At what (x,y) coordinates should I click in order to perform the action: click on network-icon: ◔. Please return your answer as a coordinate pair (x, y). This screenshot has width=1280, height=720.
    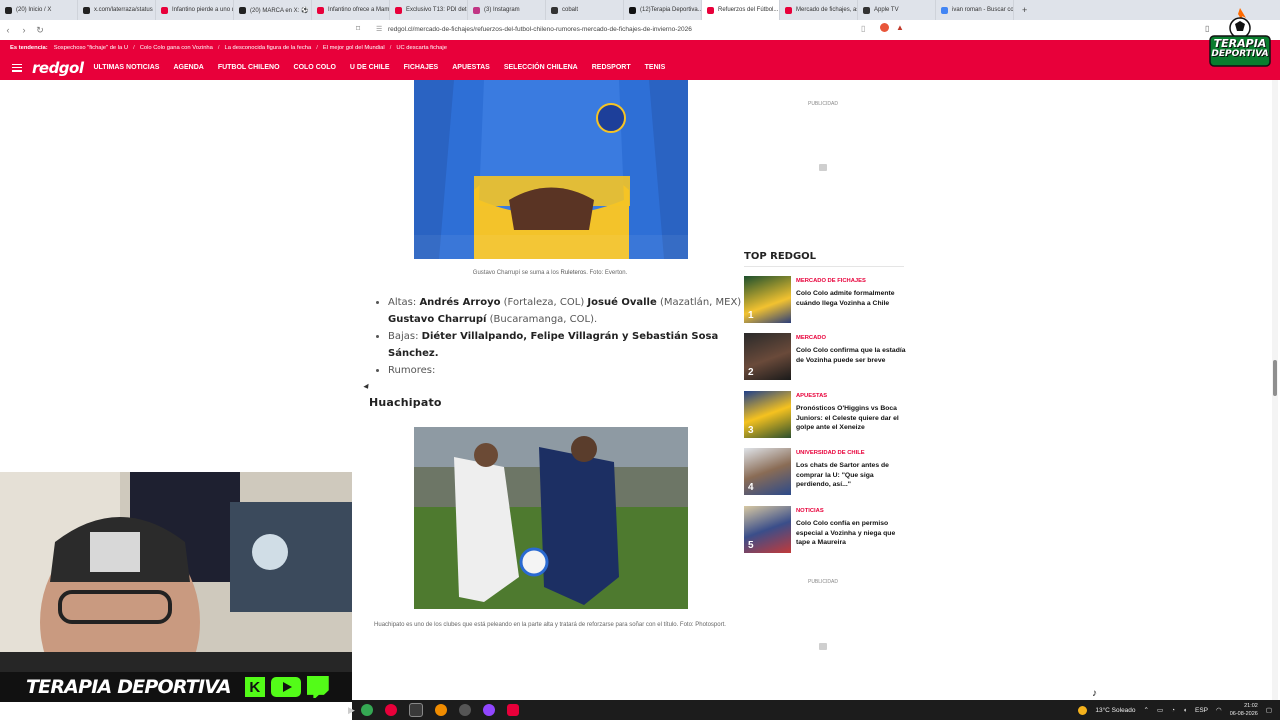
    Looking at the image, I should click on (1173, 710).